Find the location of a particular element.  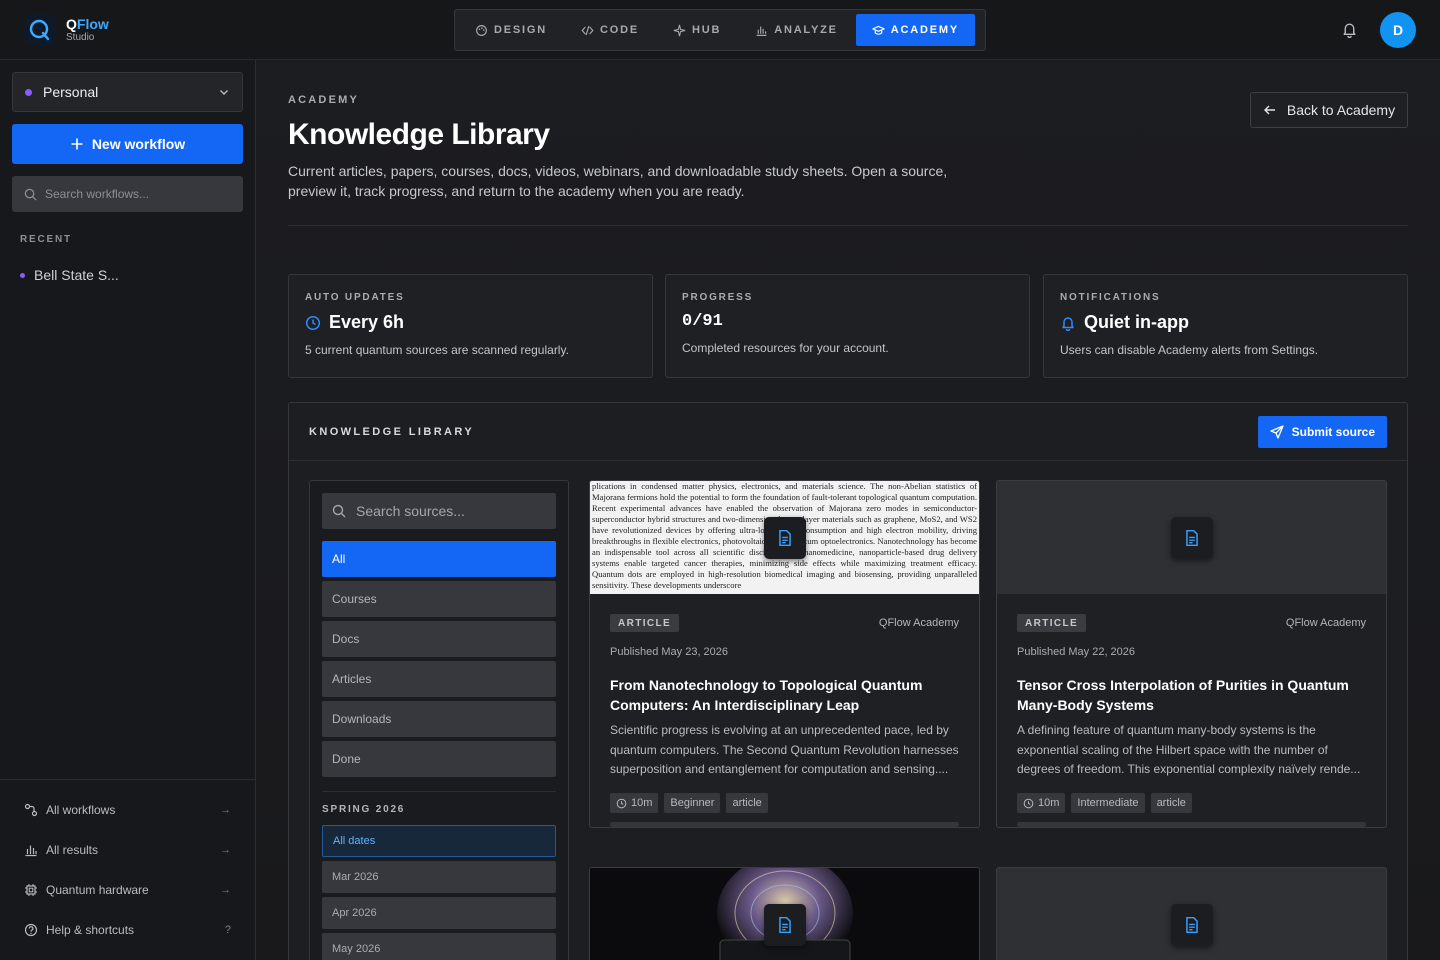

card-tags: 10m Intermediate article is located at coordinates (1191, 803).